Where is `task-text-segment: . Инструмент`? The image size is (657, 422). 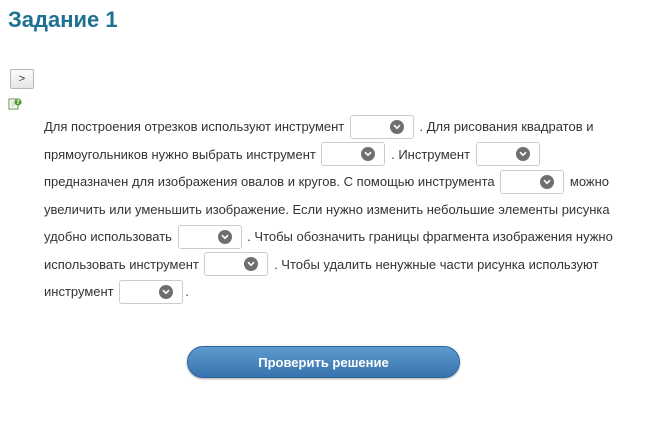
task-text-segment: . Инструмент is located at coordinates (431, 154).